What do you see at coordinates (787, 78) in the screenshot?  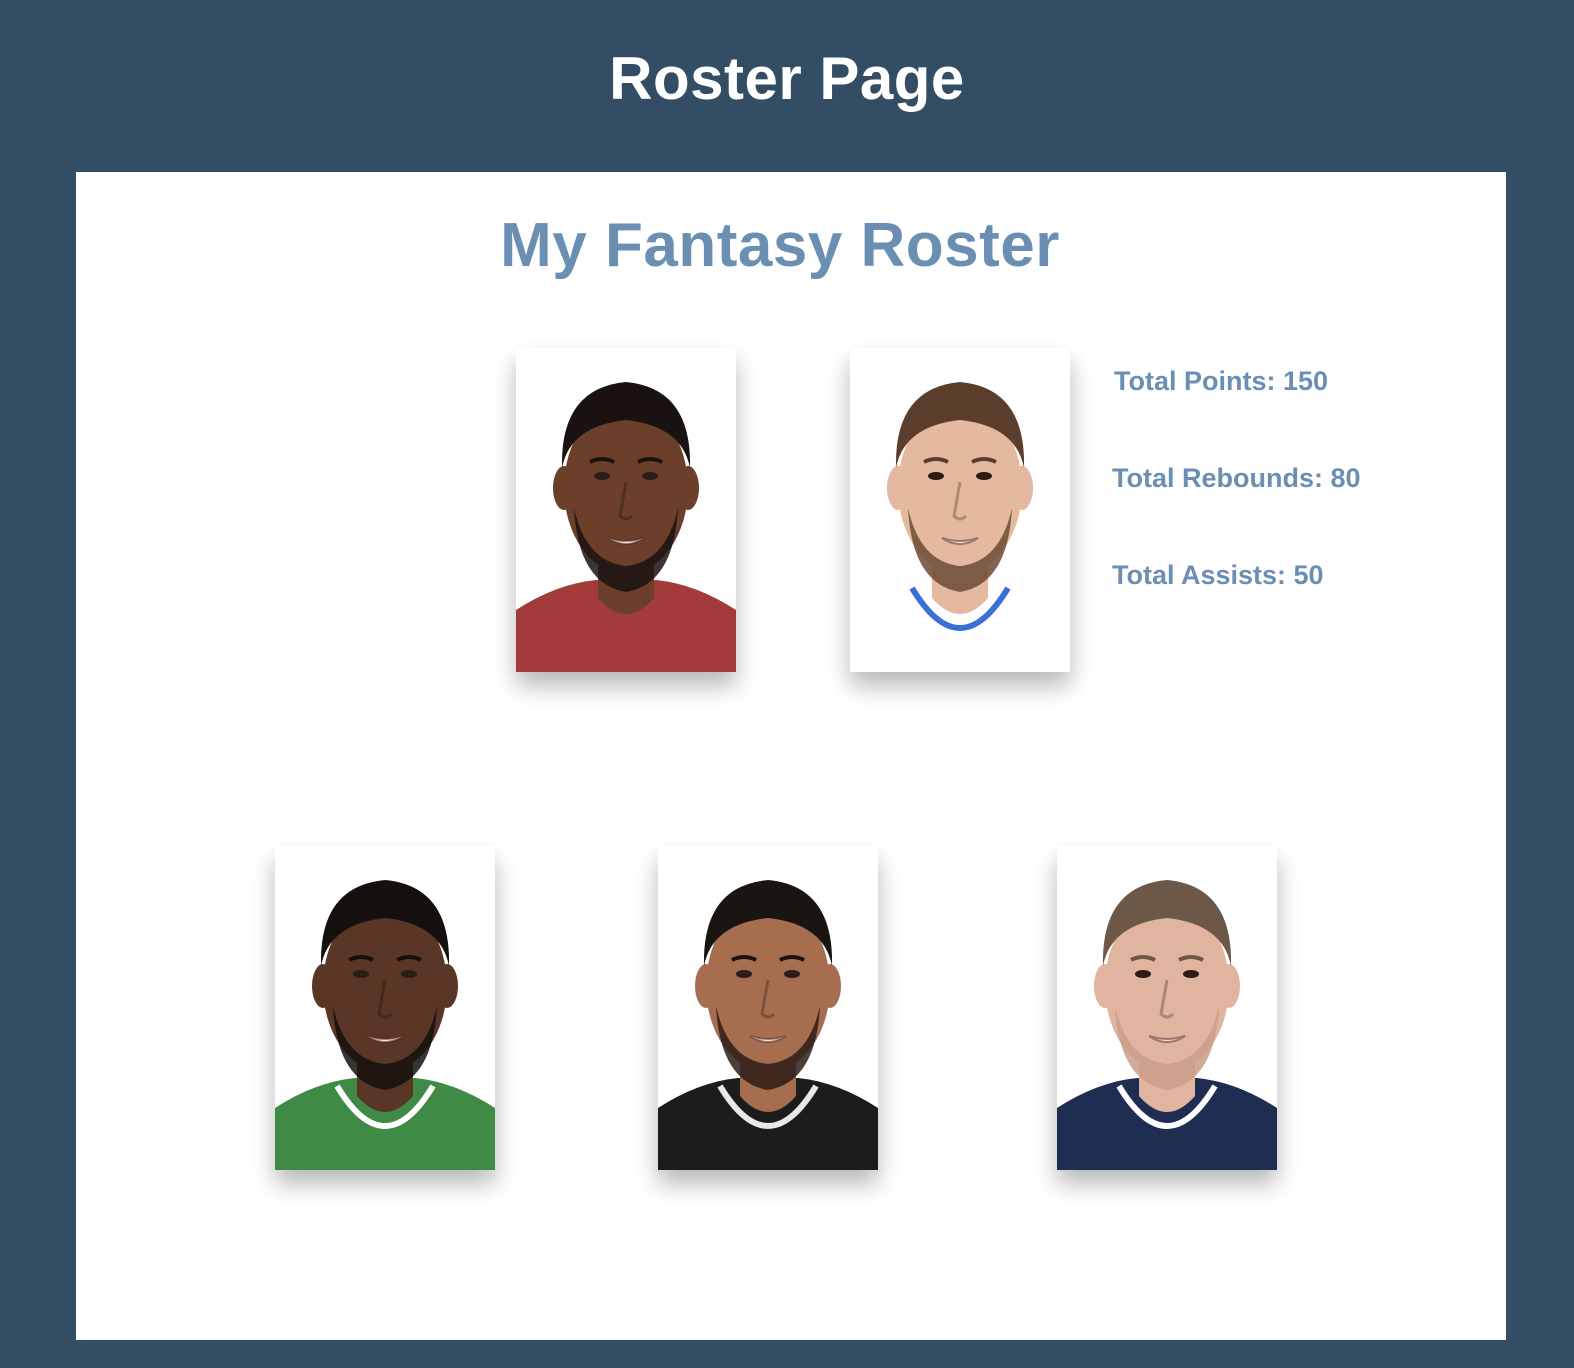 I see `page-title: Roster Page` at bounding box center [787, 78].